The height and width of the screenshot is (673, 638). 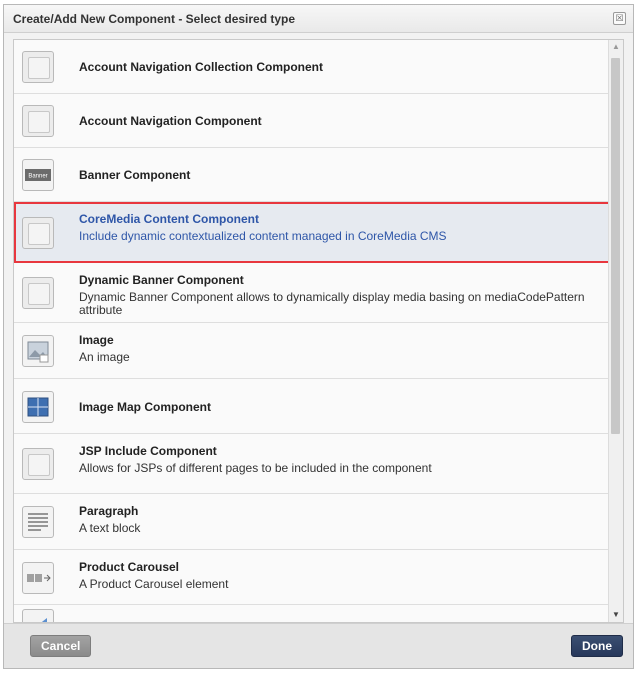 I want to click on component-row: Image Map Component, so click(x=318, y=406).